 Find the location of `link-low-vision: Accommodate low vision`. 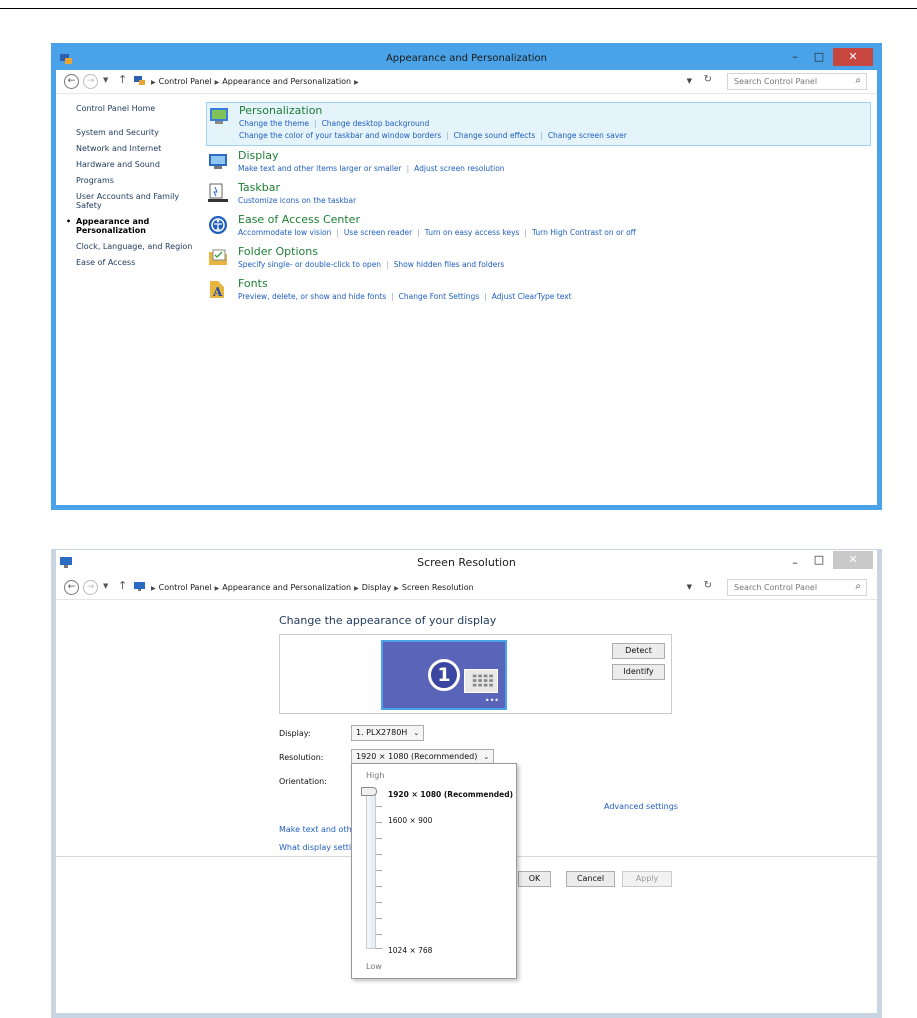

link-low-vision: Accommodate low vision is located at coordinates (284, 232).